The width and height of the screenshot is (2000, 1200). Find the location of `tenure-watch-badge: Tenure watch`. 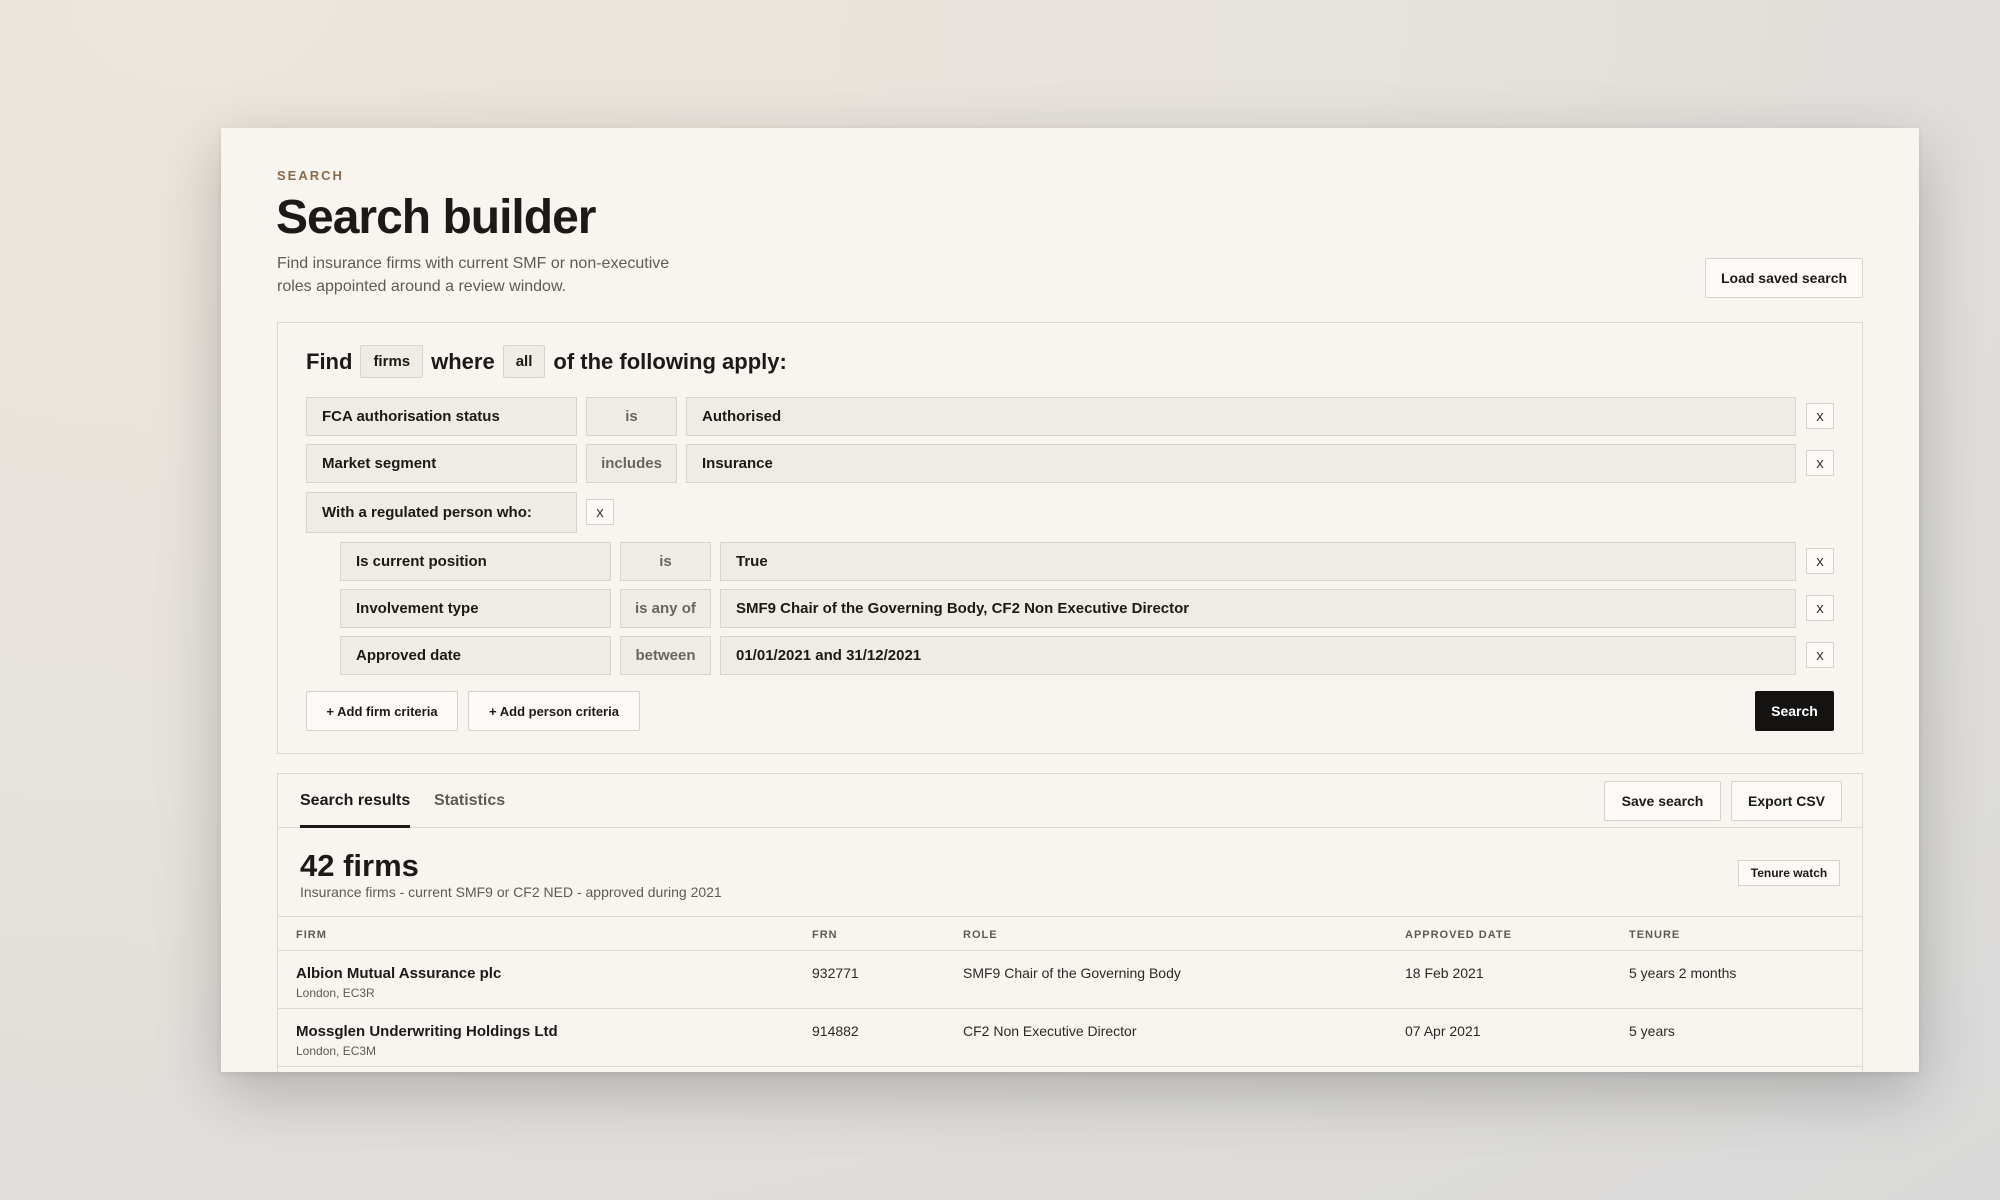

tenure-watch-badge: Tenure watch is located at coordinates (1789, 873).